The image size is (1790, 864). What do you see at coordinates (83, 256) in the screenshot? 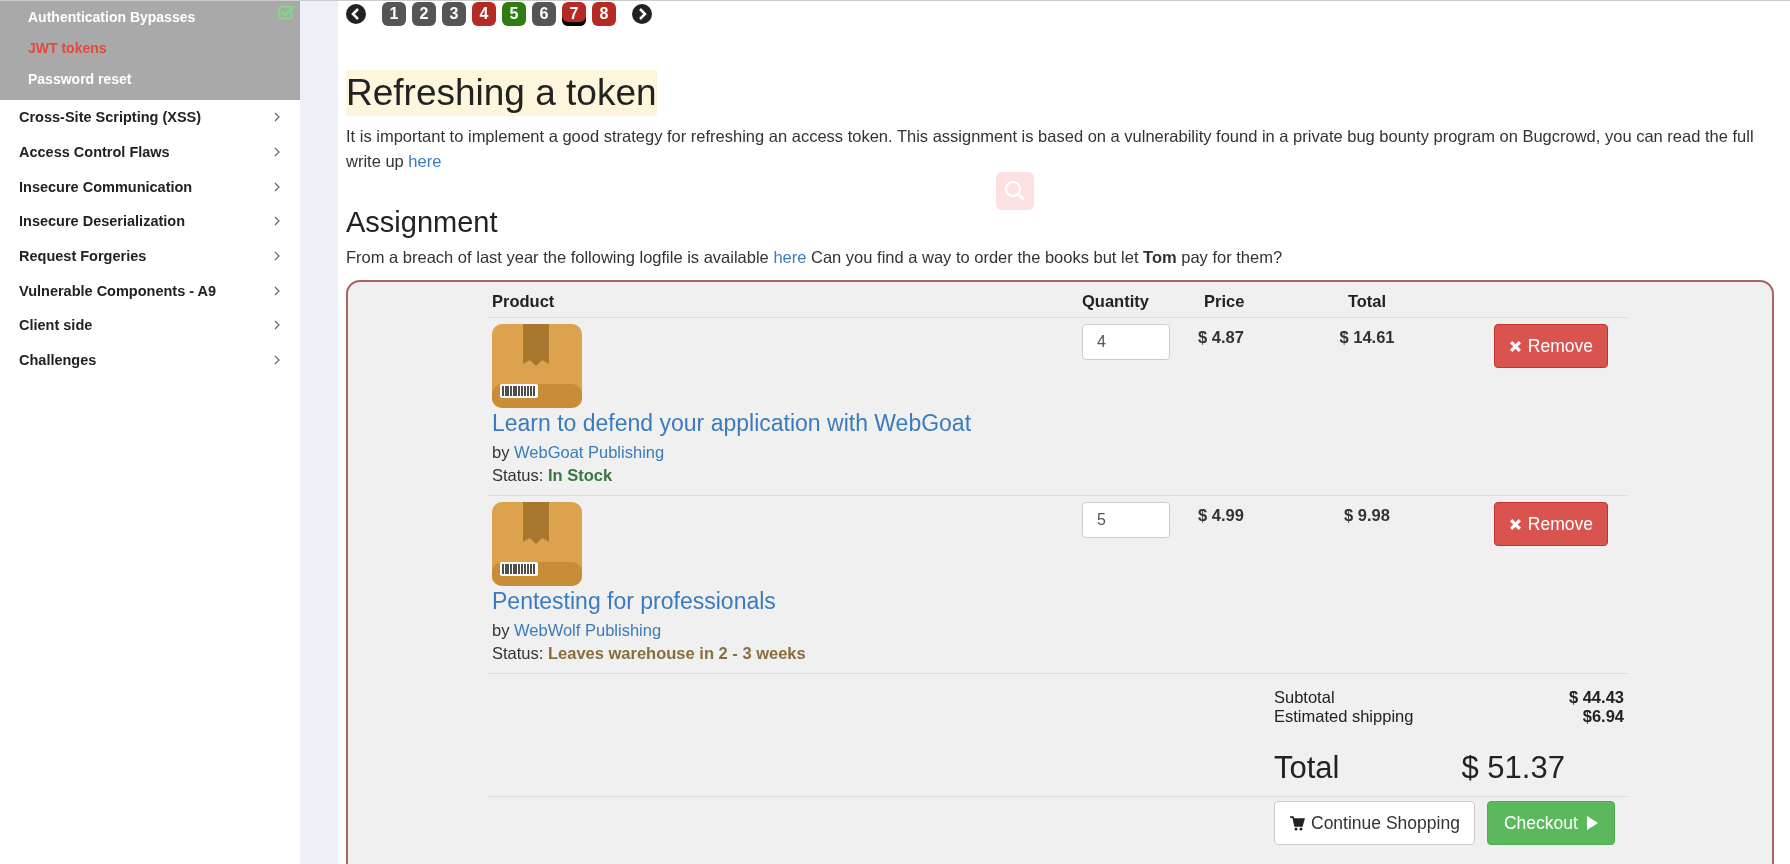
I see `category-link: Request Forgeries` at bounding box center [83, 256].